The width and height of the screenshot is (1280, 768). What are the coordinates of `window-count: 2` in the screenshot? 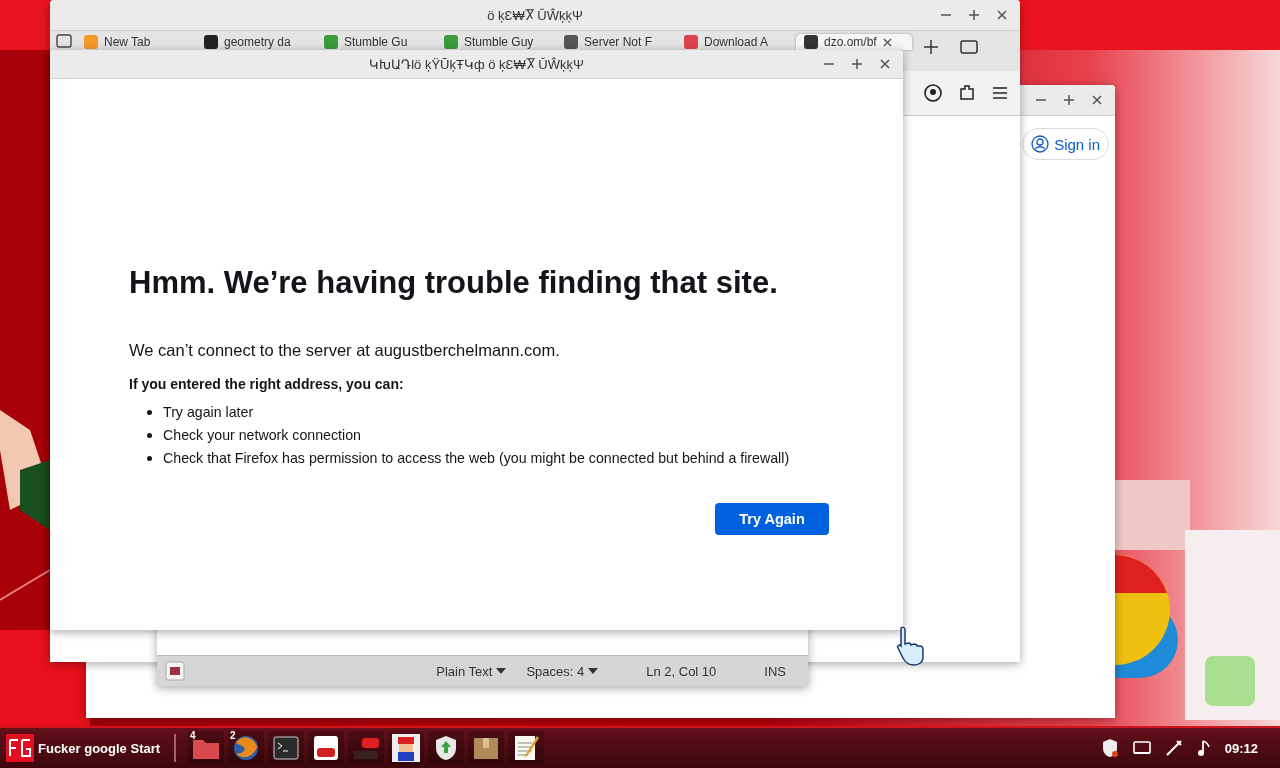 It's located at (233, 735).